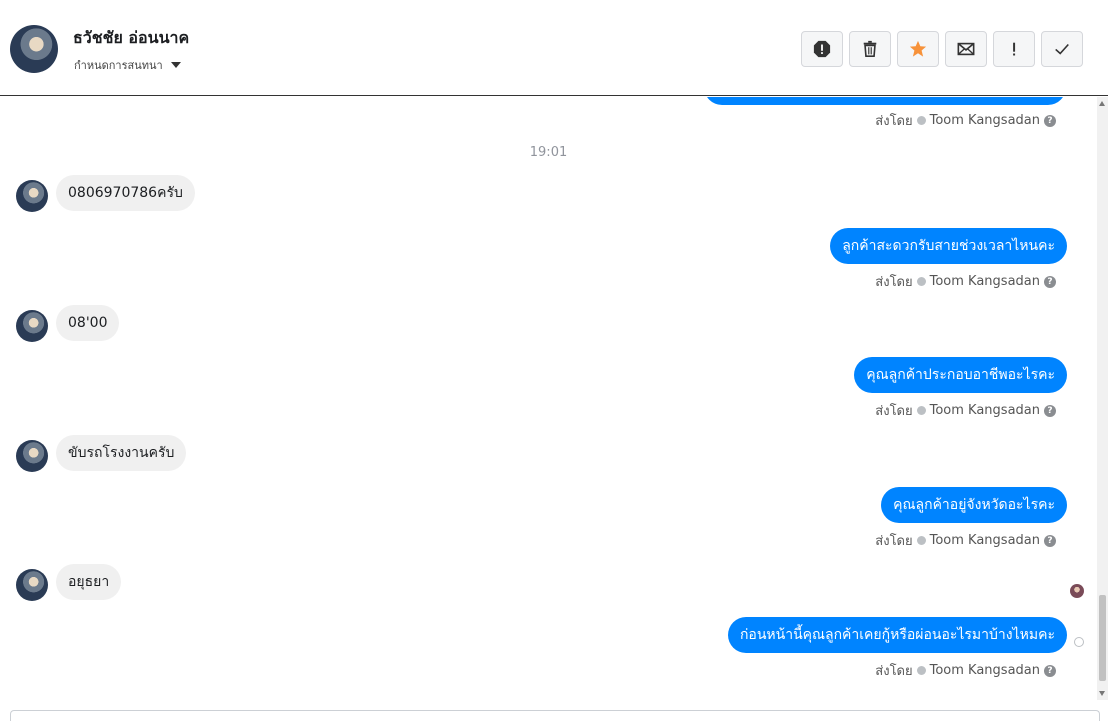  I want to click on seen-by-avatar, so click(1077, 591).